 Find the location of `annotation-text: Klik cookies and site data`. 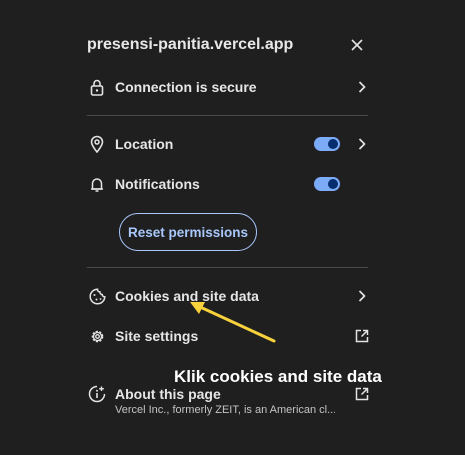

annotation-text: Klik cookies and site data is located at coordinates (278, 376).